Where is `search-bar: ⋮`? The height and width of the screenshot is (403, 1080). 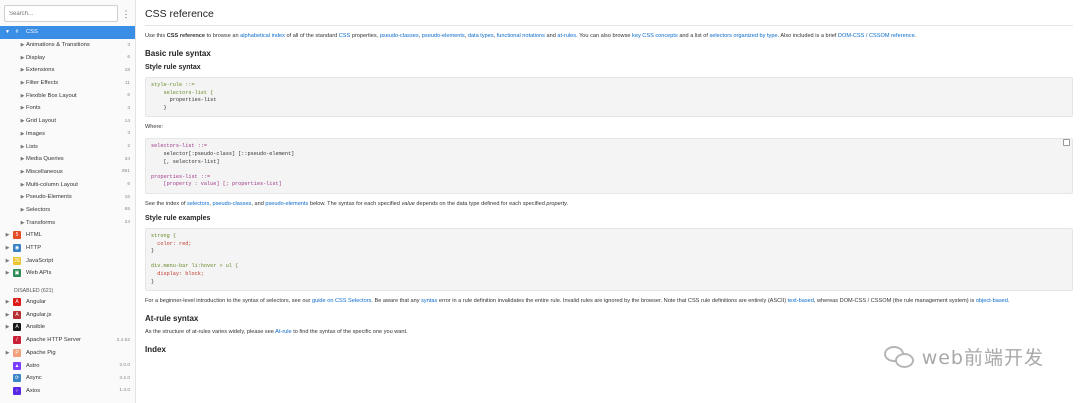
search-bar: ⋮ is located at coordinates (67, 13).